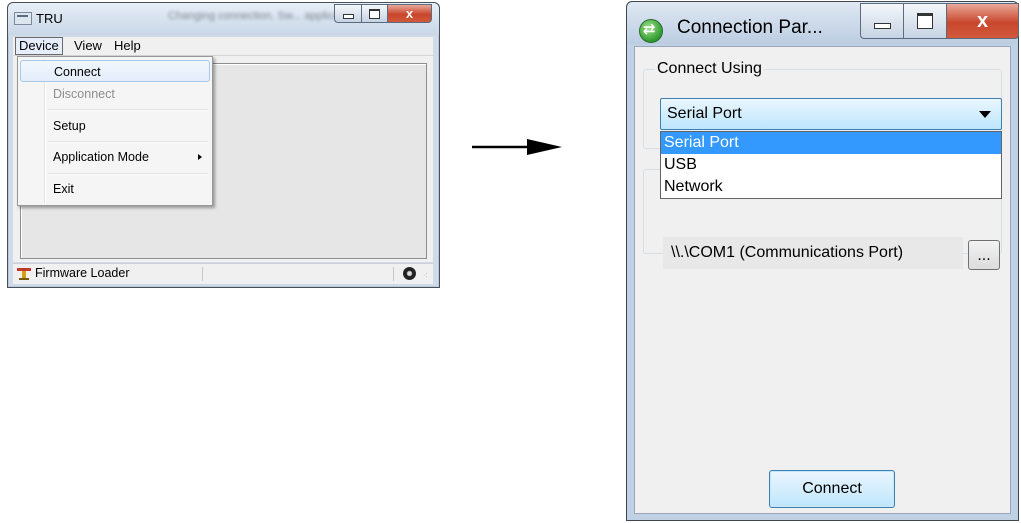 This screenshot has width=1021, height=523. I want to click on resize-grip-icon: ·:, so click(427, 277).